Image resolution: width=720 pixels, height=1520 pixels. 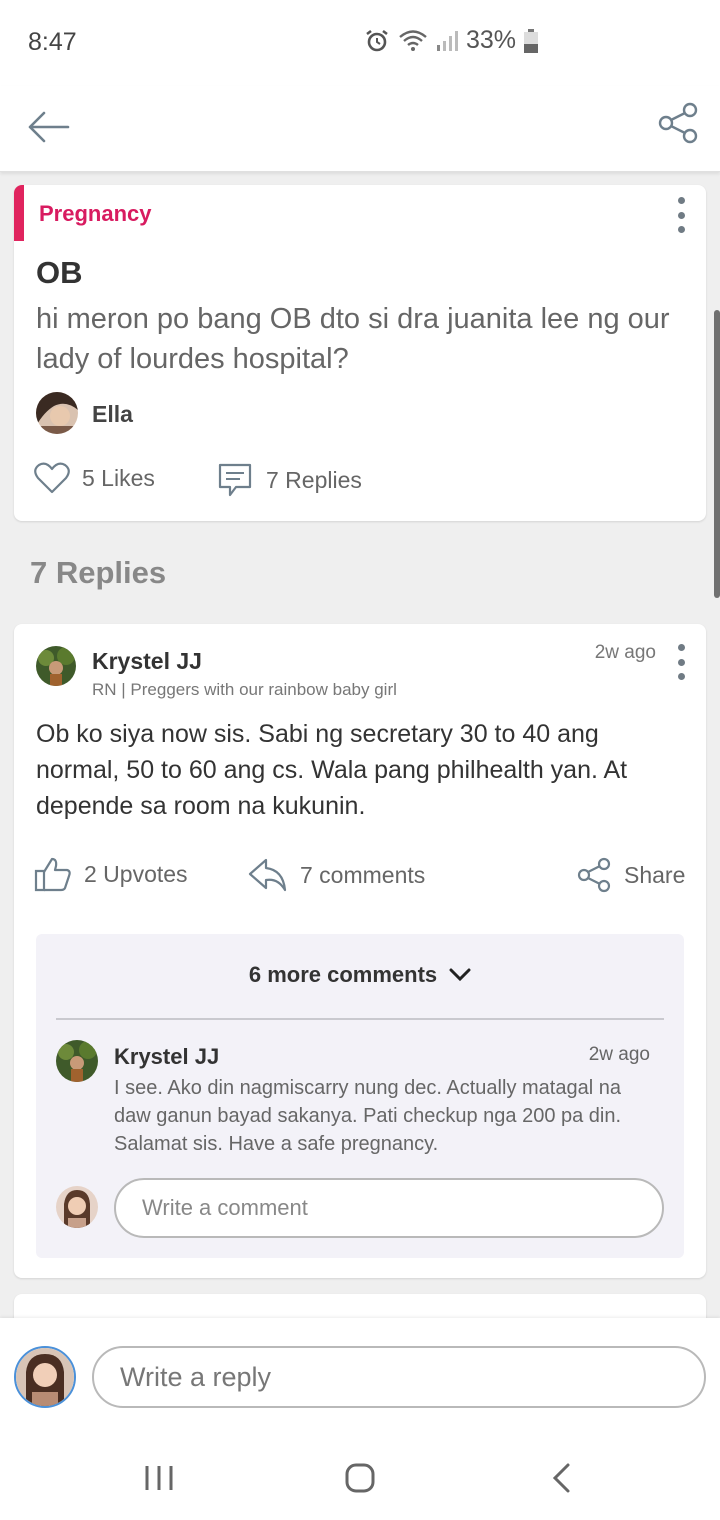 What do you see at coordinates (19, 213) in the screenshot?
I see `category-accent-bar` at bounding box center [19, 213].